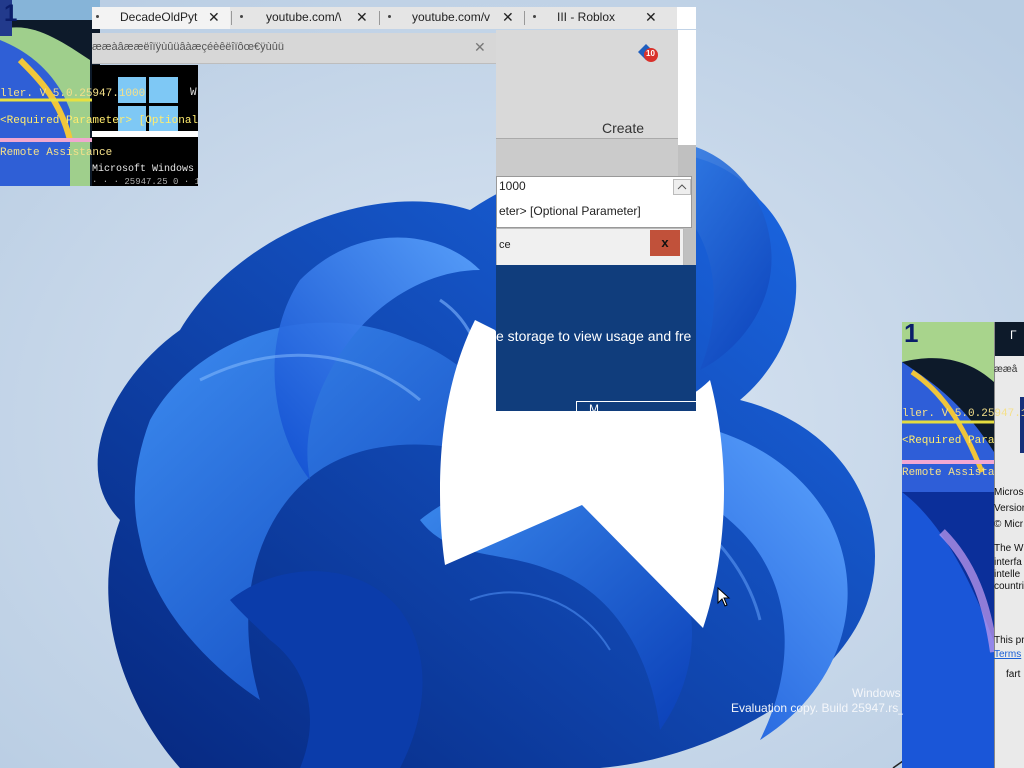 This screenshot has width=1024, height=768. I want to click on tab-title: youtube.com/v, so click(451, 17).